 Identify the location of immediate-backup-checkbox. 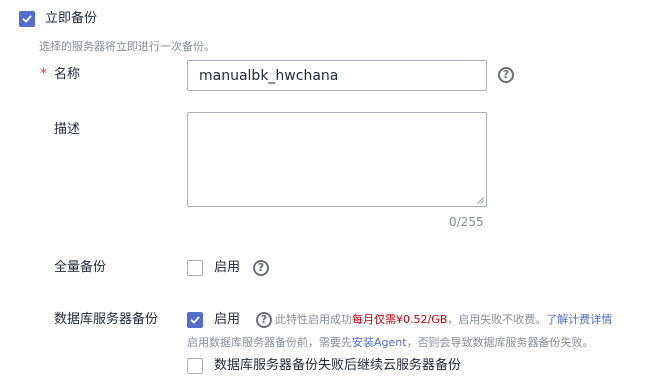
(27, 19).